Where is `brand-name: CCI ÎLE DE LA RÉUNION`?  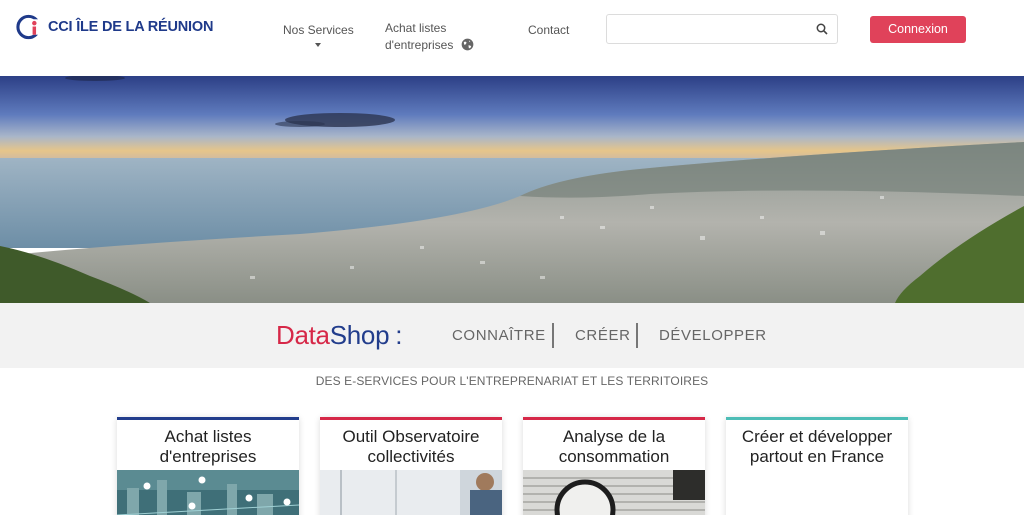
brand-name: CCI ÎLE DE LA RÉUNION is located at coordinates (131, 27).